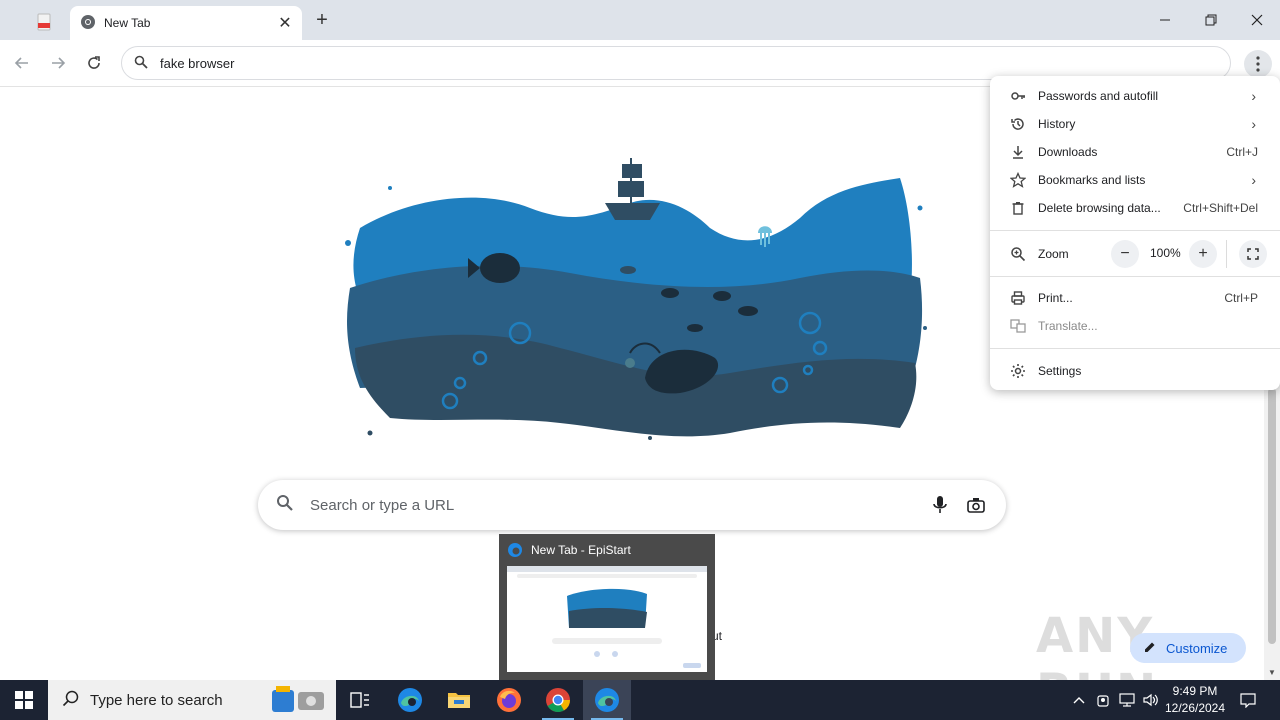 This screenshot has height=720, width=1280. I want to click on tab-new-tab: New Tab ✕, so click(186, 23).